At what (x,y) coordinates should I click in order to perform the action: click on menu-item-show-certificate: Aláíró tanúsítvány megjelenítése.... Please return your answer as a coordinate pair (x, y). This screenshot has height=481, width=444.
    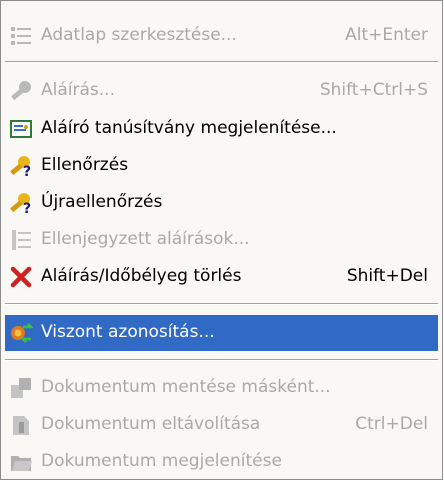
    Looking at the image, I should click on (221, 129).